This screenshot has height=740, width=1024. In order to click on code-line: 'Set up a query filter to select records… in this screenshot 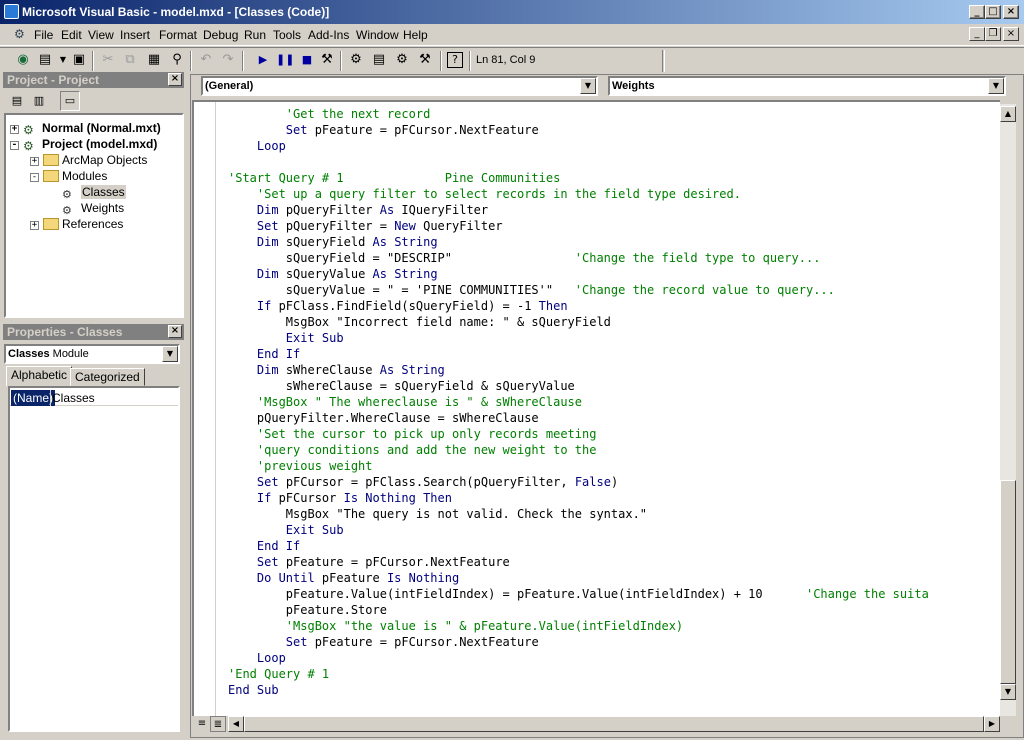, I will do `click(578, 194)`.